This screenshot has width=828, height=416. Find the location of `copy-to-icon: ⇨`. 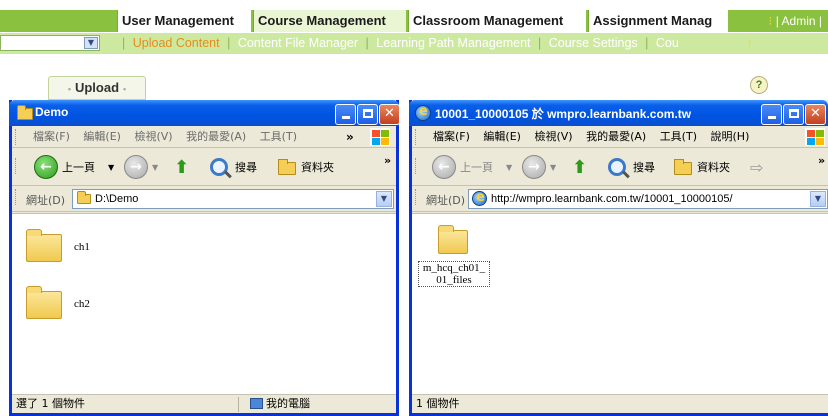

copy-to-icon: ⇨ is located at coordinates (756, 168).